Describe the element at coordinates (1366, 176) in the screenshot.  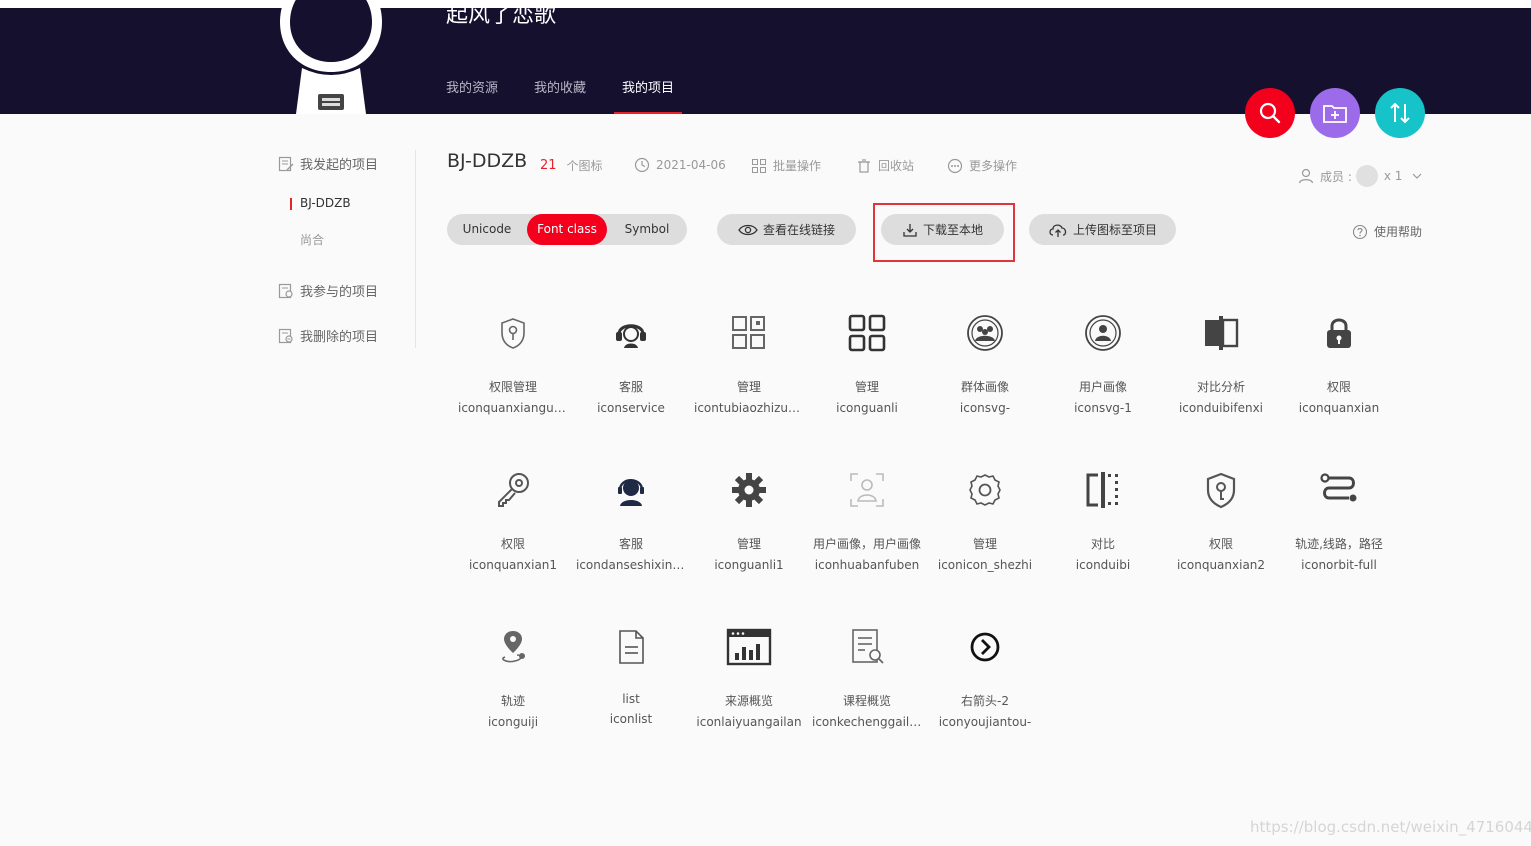
I see `member-avatar` at that location.